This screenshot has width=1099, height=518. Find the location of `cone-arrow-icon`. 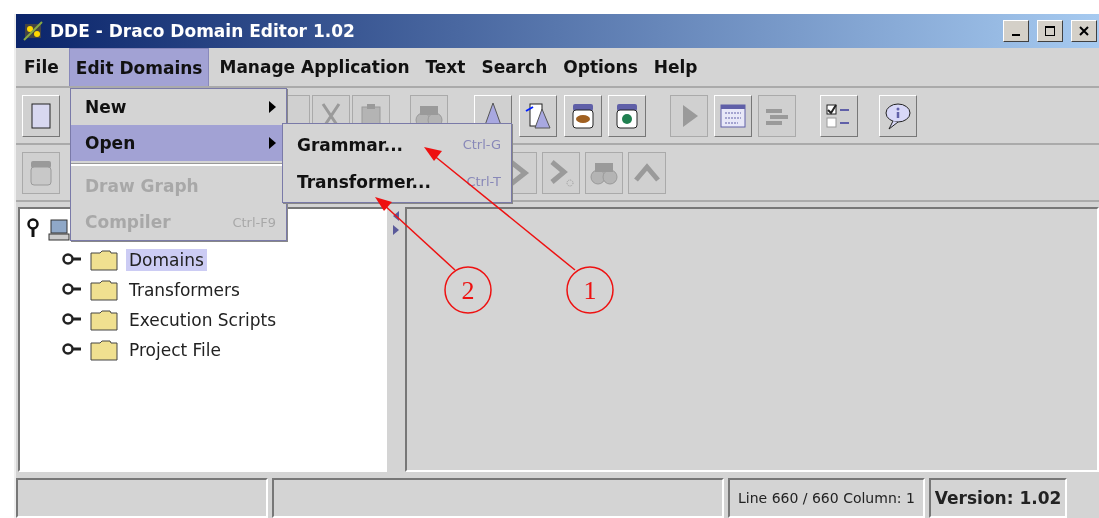

cone-arrow-icon is located at coordinates (538, 115).